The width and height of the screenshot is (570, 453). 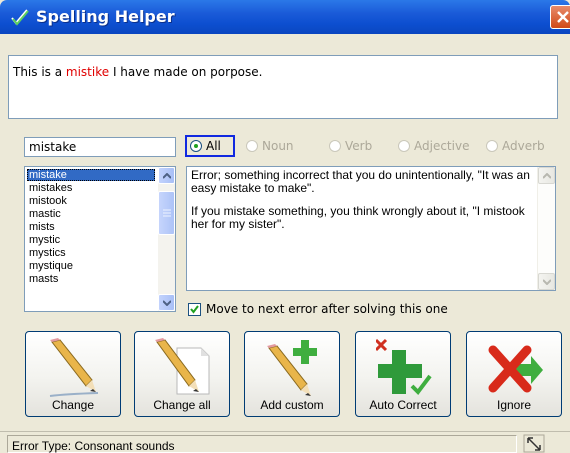 What do you see at coordinates (514, 405) in the screenshot?
I see `ignore-label: Ignore` at bounding box center [514, 405].